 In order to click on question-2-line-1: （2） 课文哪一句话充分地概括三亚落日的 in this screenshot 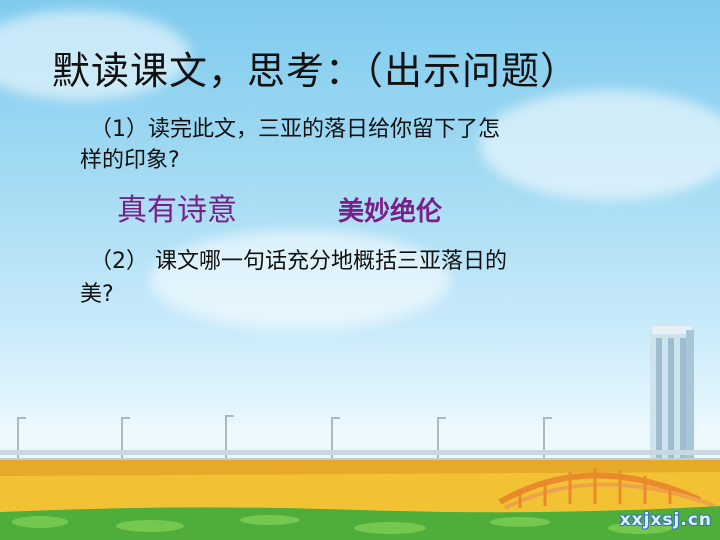, I will do `click(298, 261)`.